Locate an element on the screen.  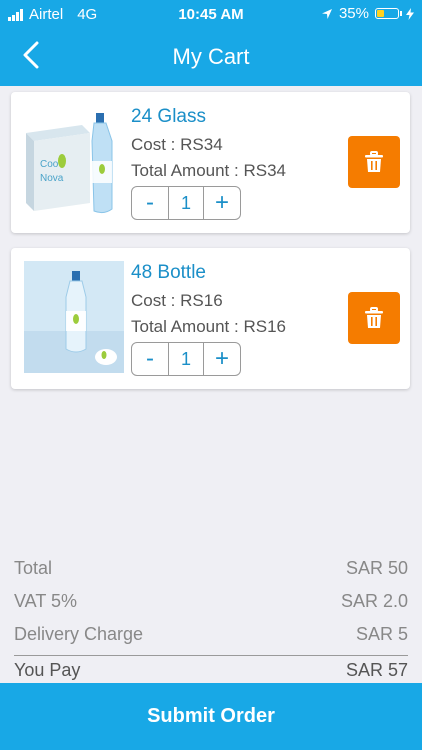
product-total: Total Amount : RS16 is located at coordinates (208, 326).